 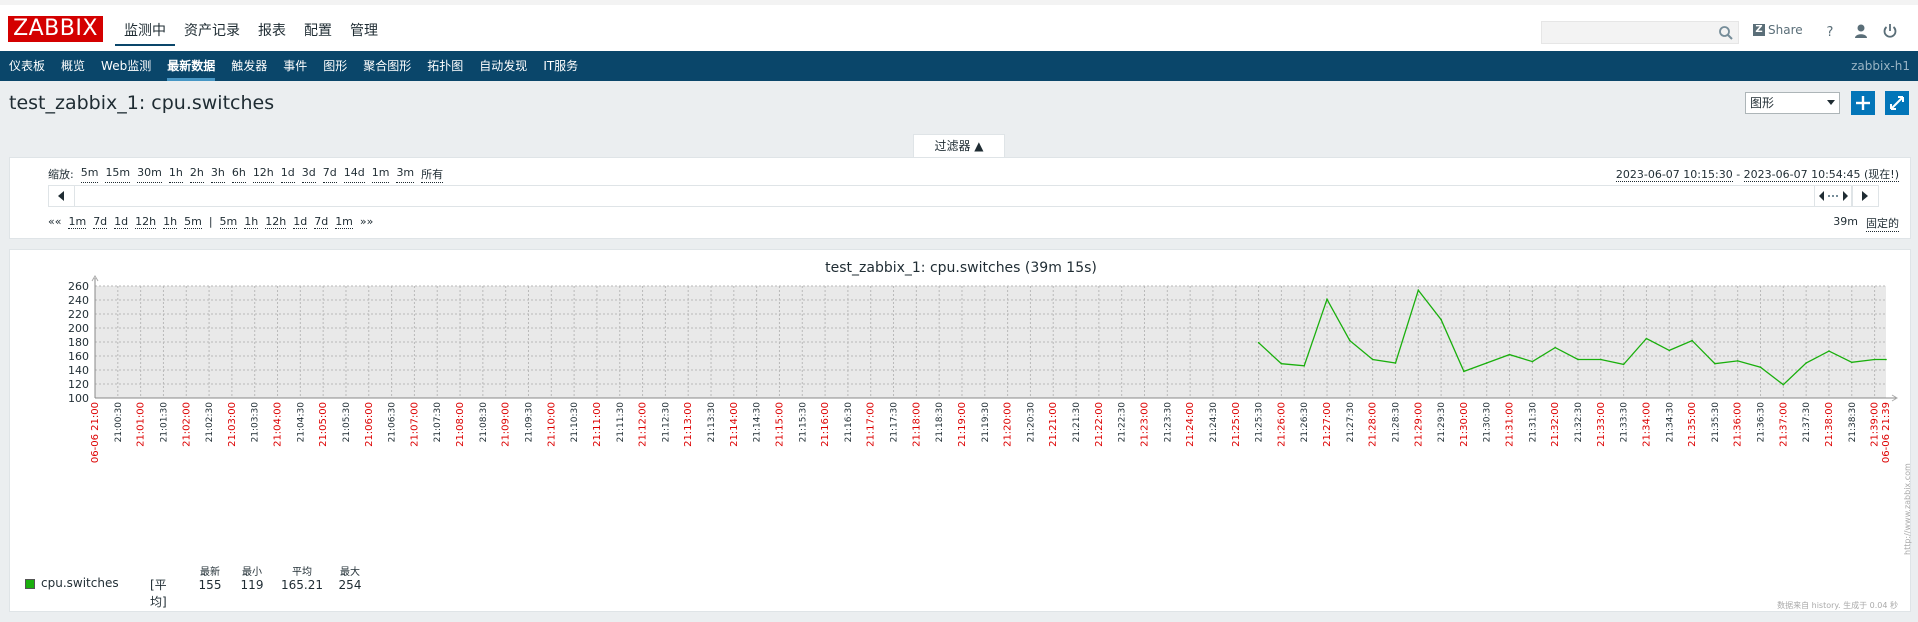 What do you see at coordinates (287, 174) in the screenshot?
I see `zoom-option: 1d` at bounding box center [287, 174].